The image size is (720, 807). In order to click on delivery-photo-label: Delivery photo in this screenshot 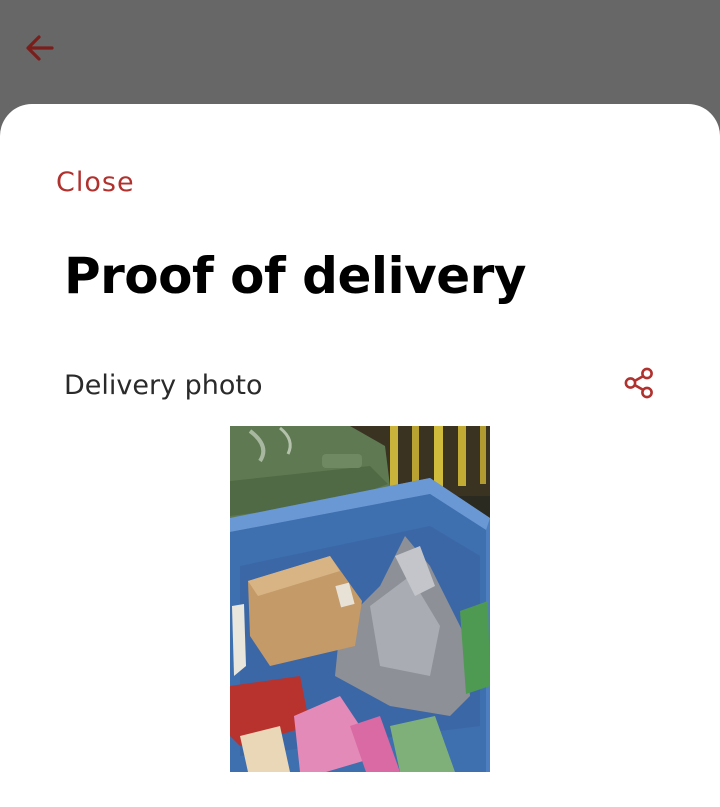, I will do `click(163, 385)`.